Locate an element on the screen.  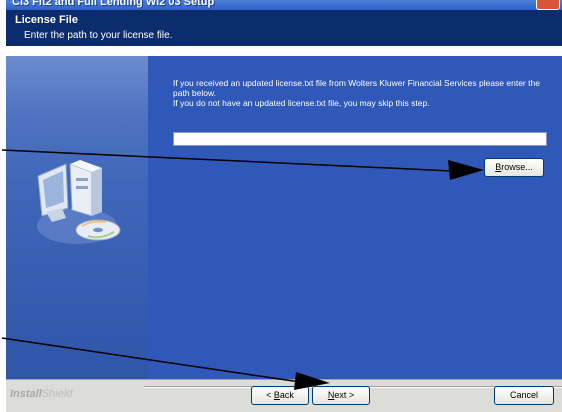
cancel-button-label: Cancel is located at coordinates (523, 395).